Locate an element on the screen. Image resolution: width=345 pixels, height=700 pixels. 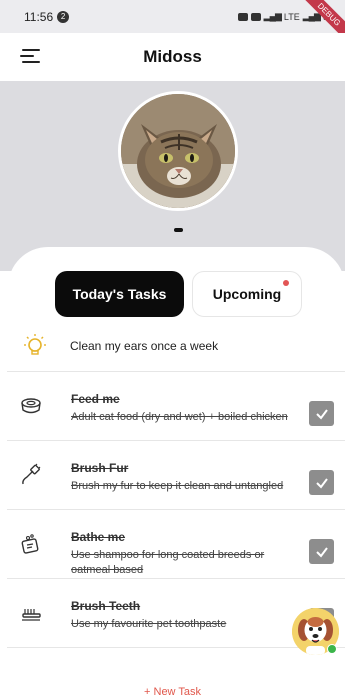
menu-icon is located at coordinates (30, 57).